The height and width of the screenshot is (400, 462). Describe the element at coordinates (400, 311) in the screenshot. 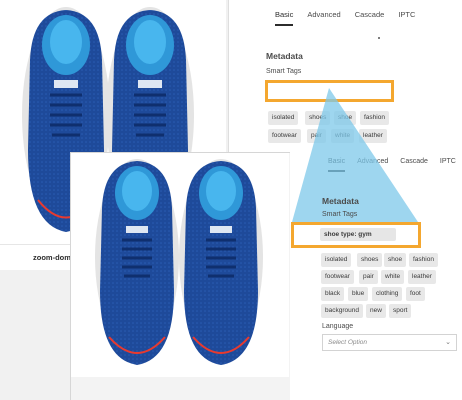

I see `front-tag-sport: sport` at that location.